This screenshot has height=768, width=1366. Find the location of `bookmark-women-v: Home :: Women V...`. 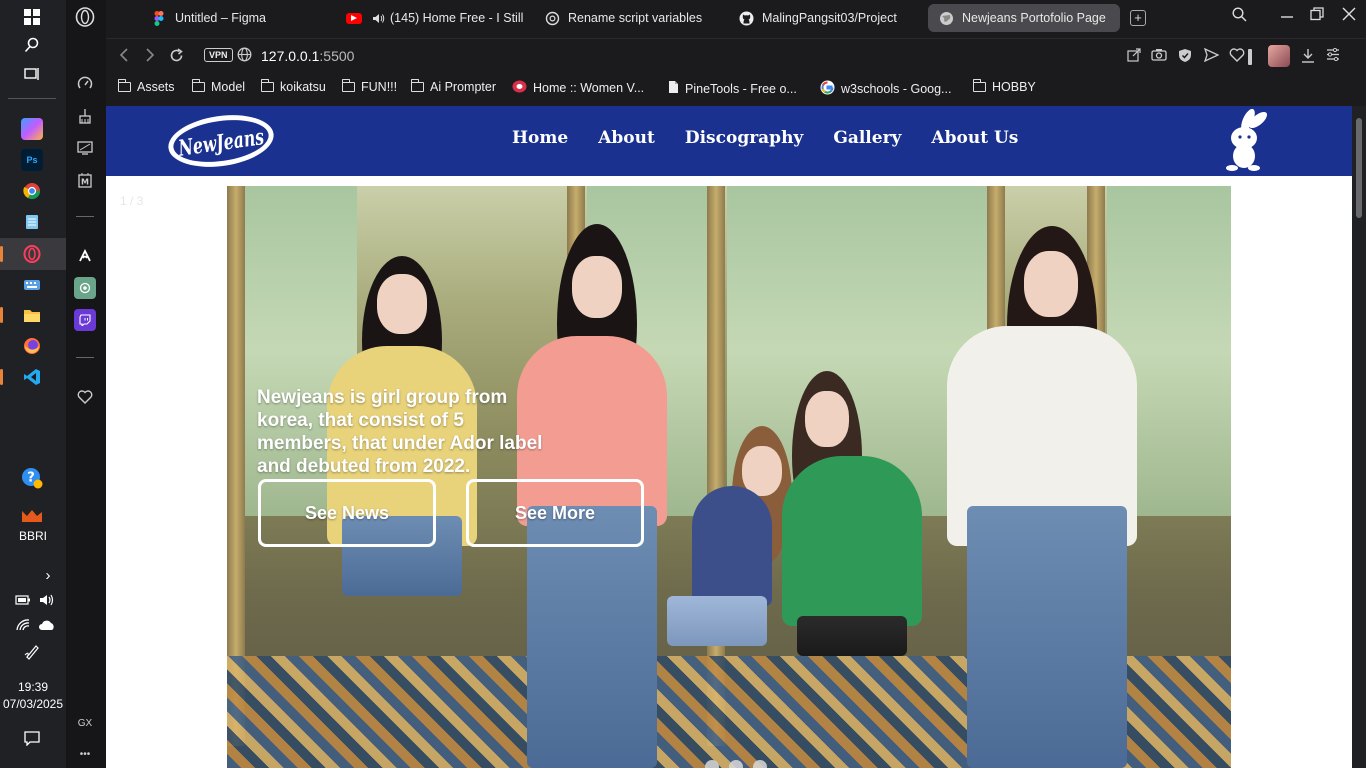

bookmark-women-v: Home :: Women V... is located at coordinates (578, 88).